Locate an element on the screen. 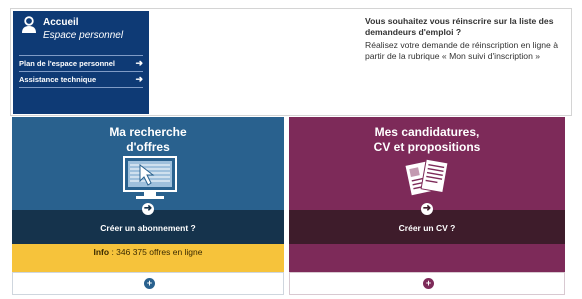  card-body-fill is located at coordinates (427, 258).